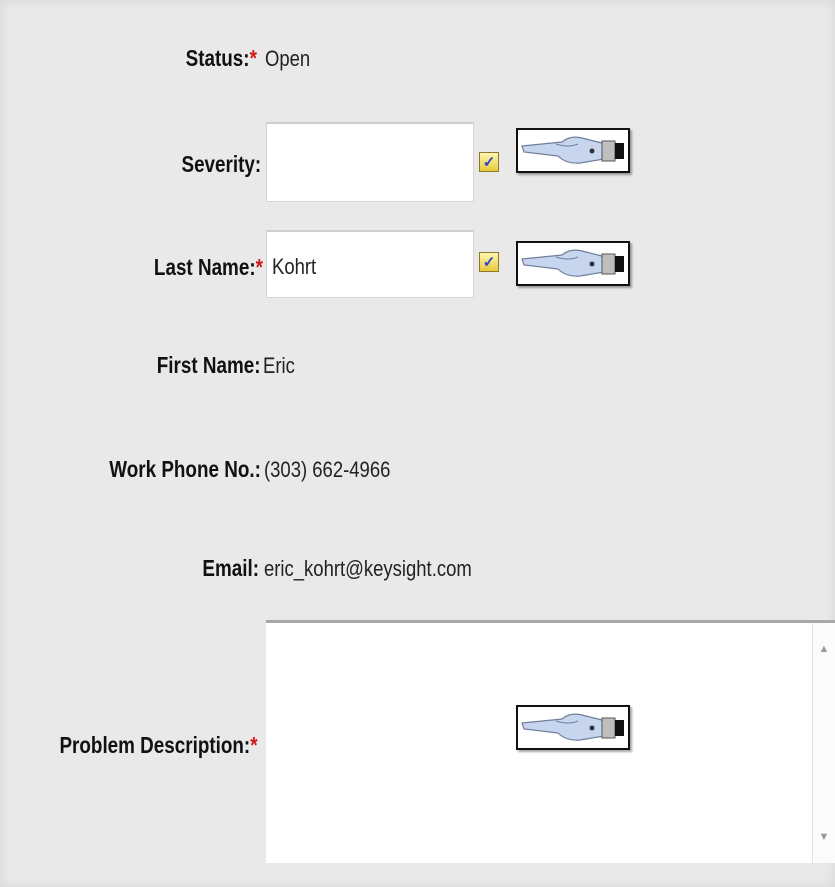  I want to click on first-name-label: First Name:, so click(209, 365).